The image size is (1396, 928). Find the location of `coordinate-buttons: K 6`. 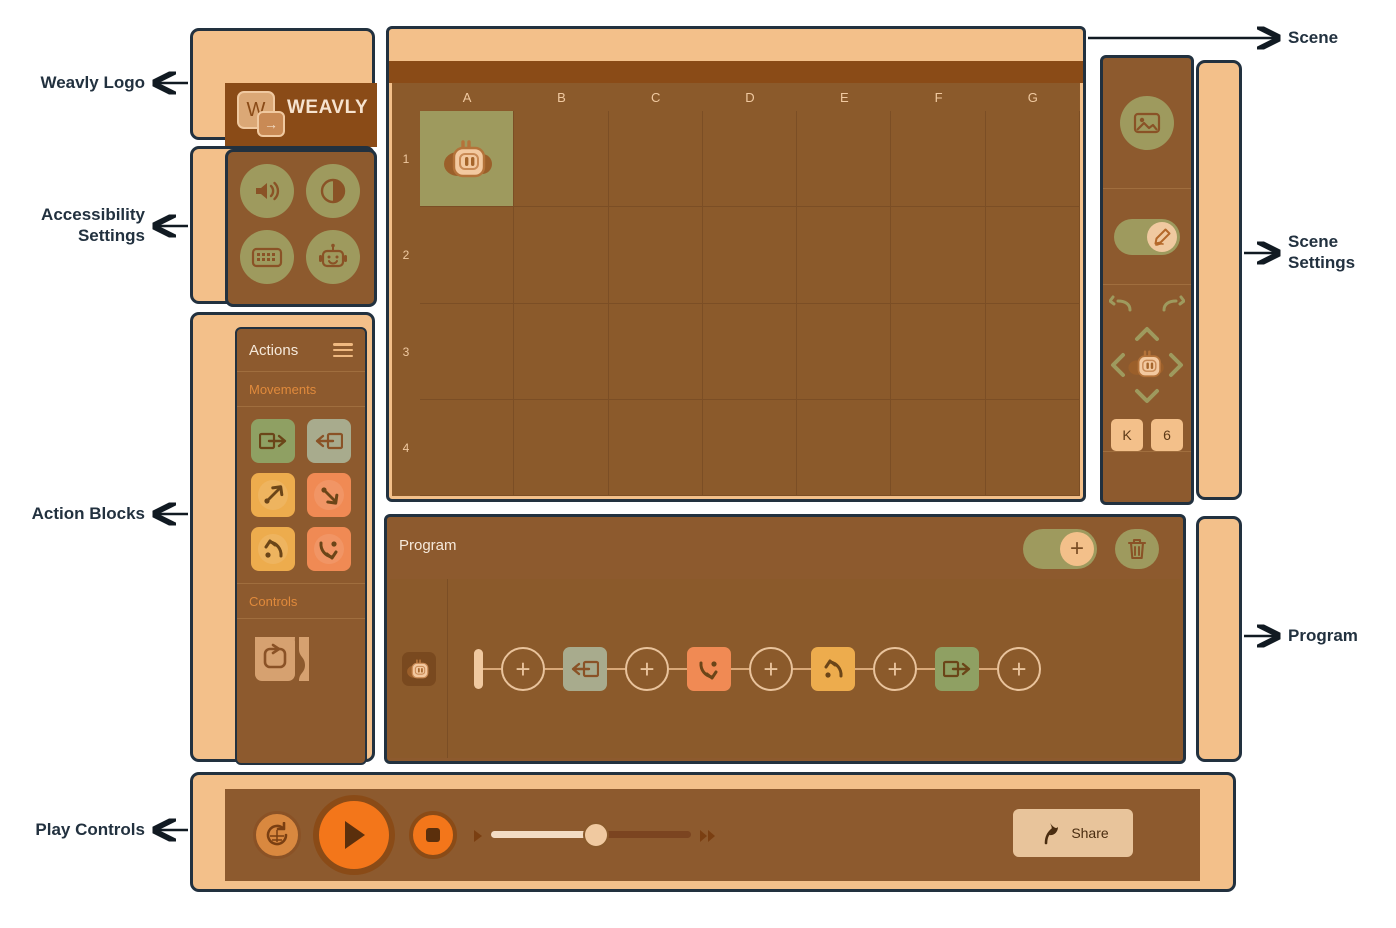

coordinate-buttons: K 6 is located at coordinates (1147, 435).